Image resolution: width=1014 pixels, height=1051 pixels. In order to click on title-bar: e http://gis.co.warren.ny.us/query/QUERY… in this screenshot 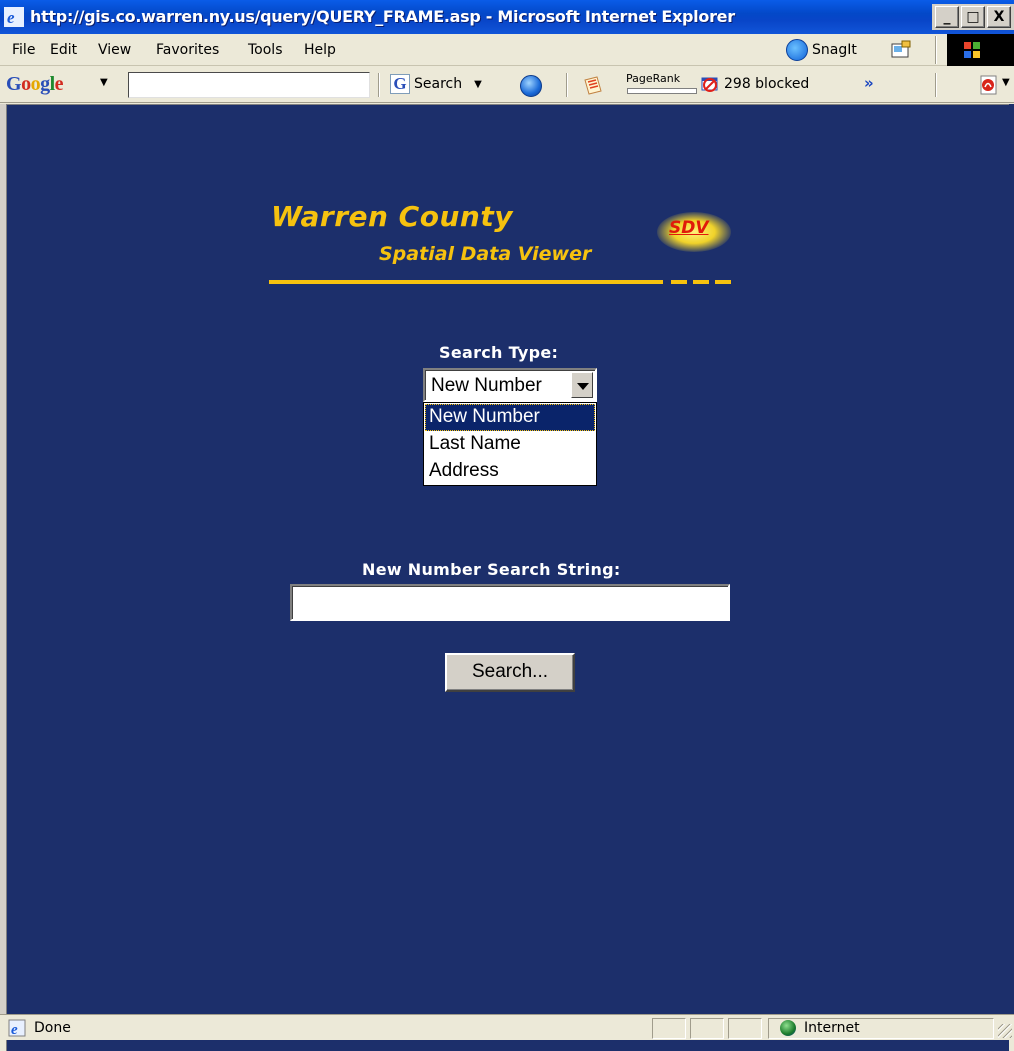, I will do `click(507, 17)`.